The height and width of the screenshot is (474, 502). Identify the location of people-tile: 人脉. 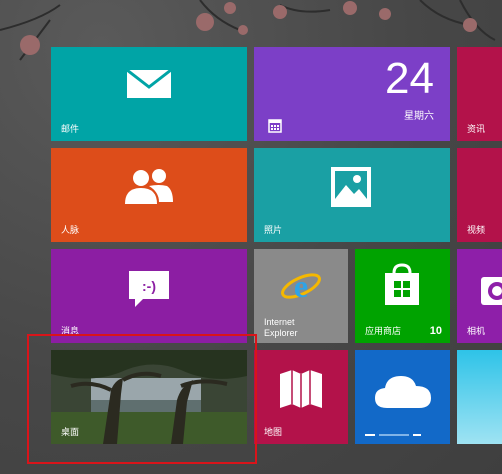
(149, 195).